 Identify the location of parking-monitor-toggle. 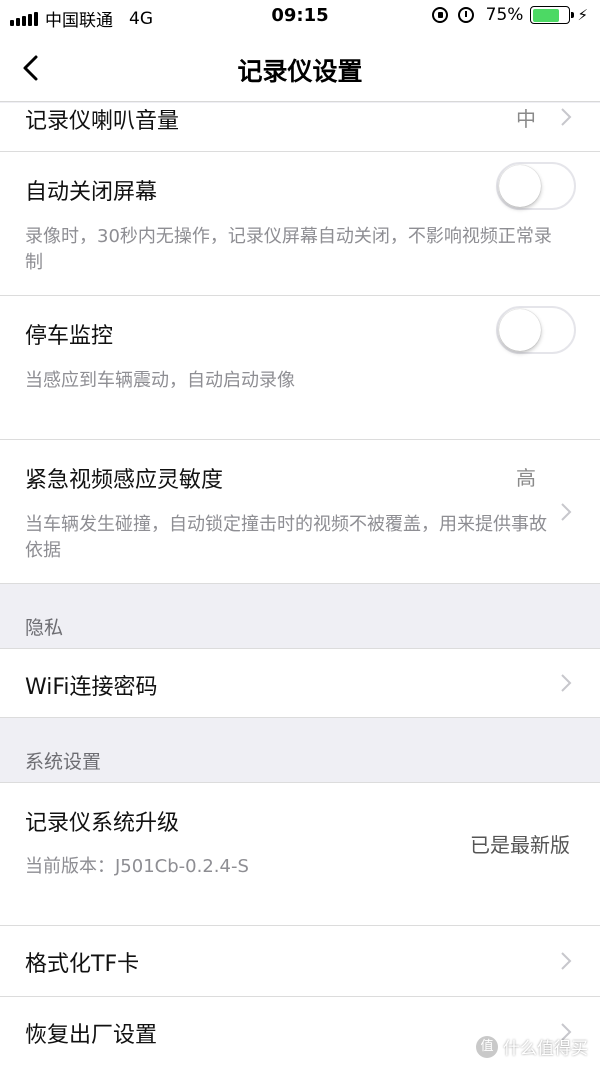
(536, 330).